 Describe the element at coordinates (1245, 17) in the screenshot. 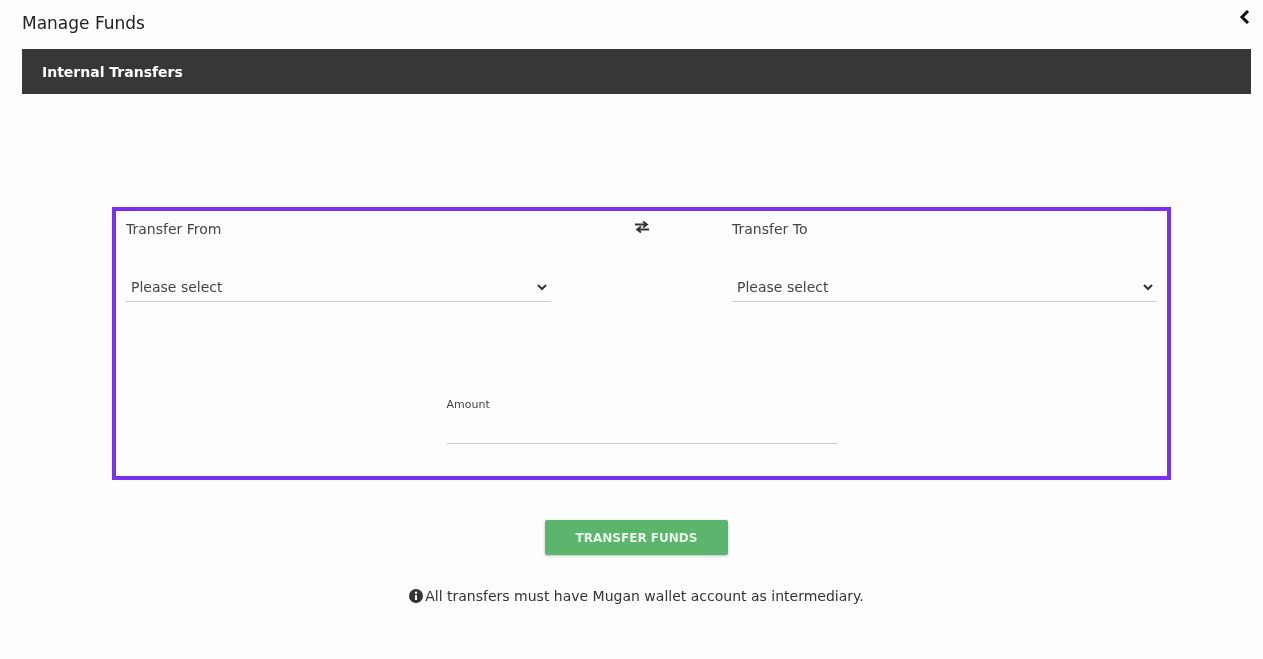

I see `collapse-chevron-icon` at that location.